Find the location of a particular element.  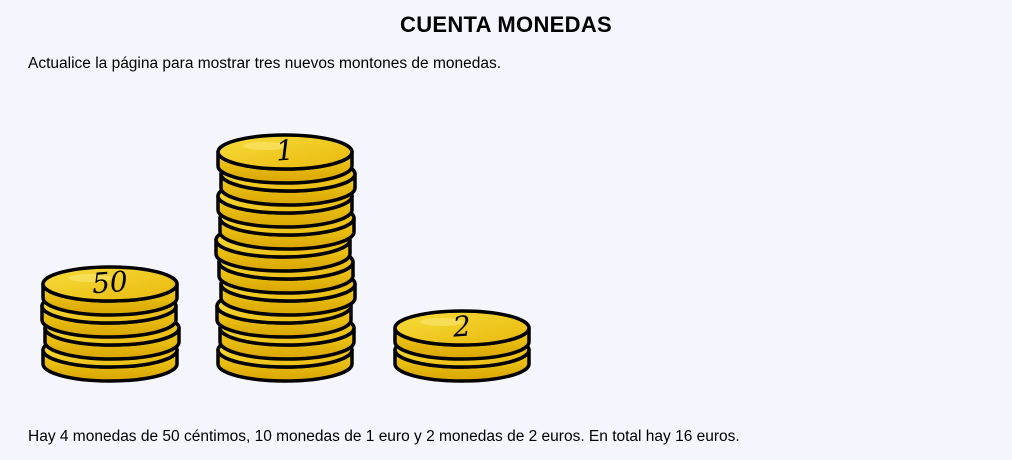

coin-stack: 1 is located at coordinates (285, 258).